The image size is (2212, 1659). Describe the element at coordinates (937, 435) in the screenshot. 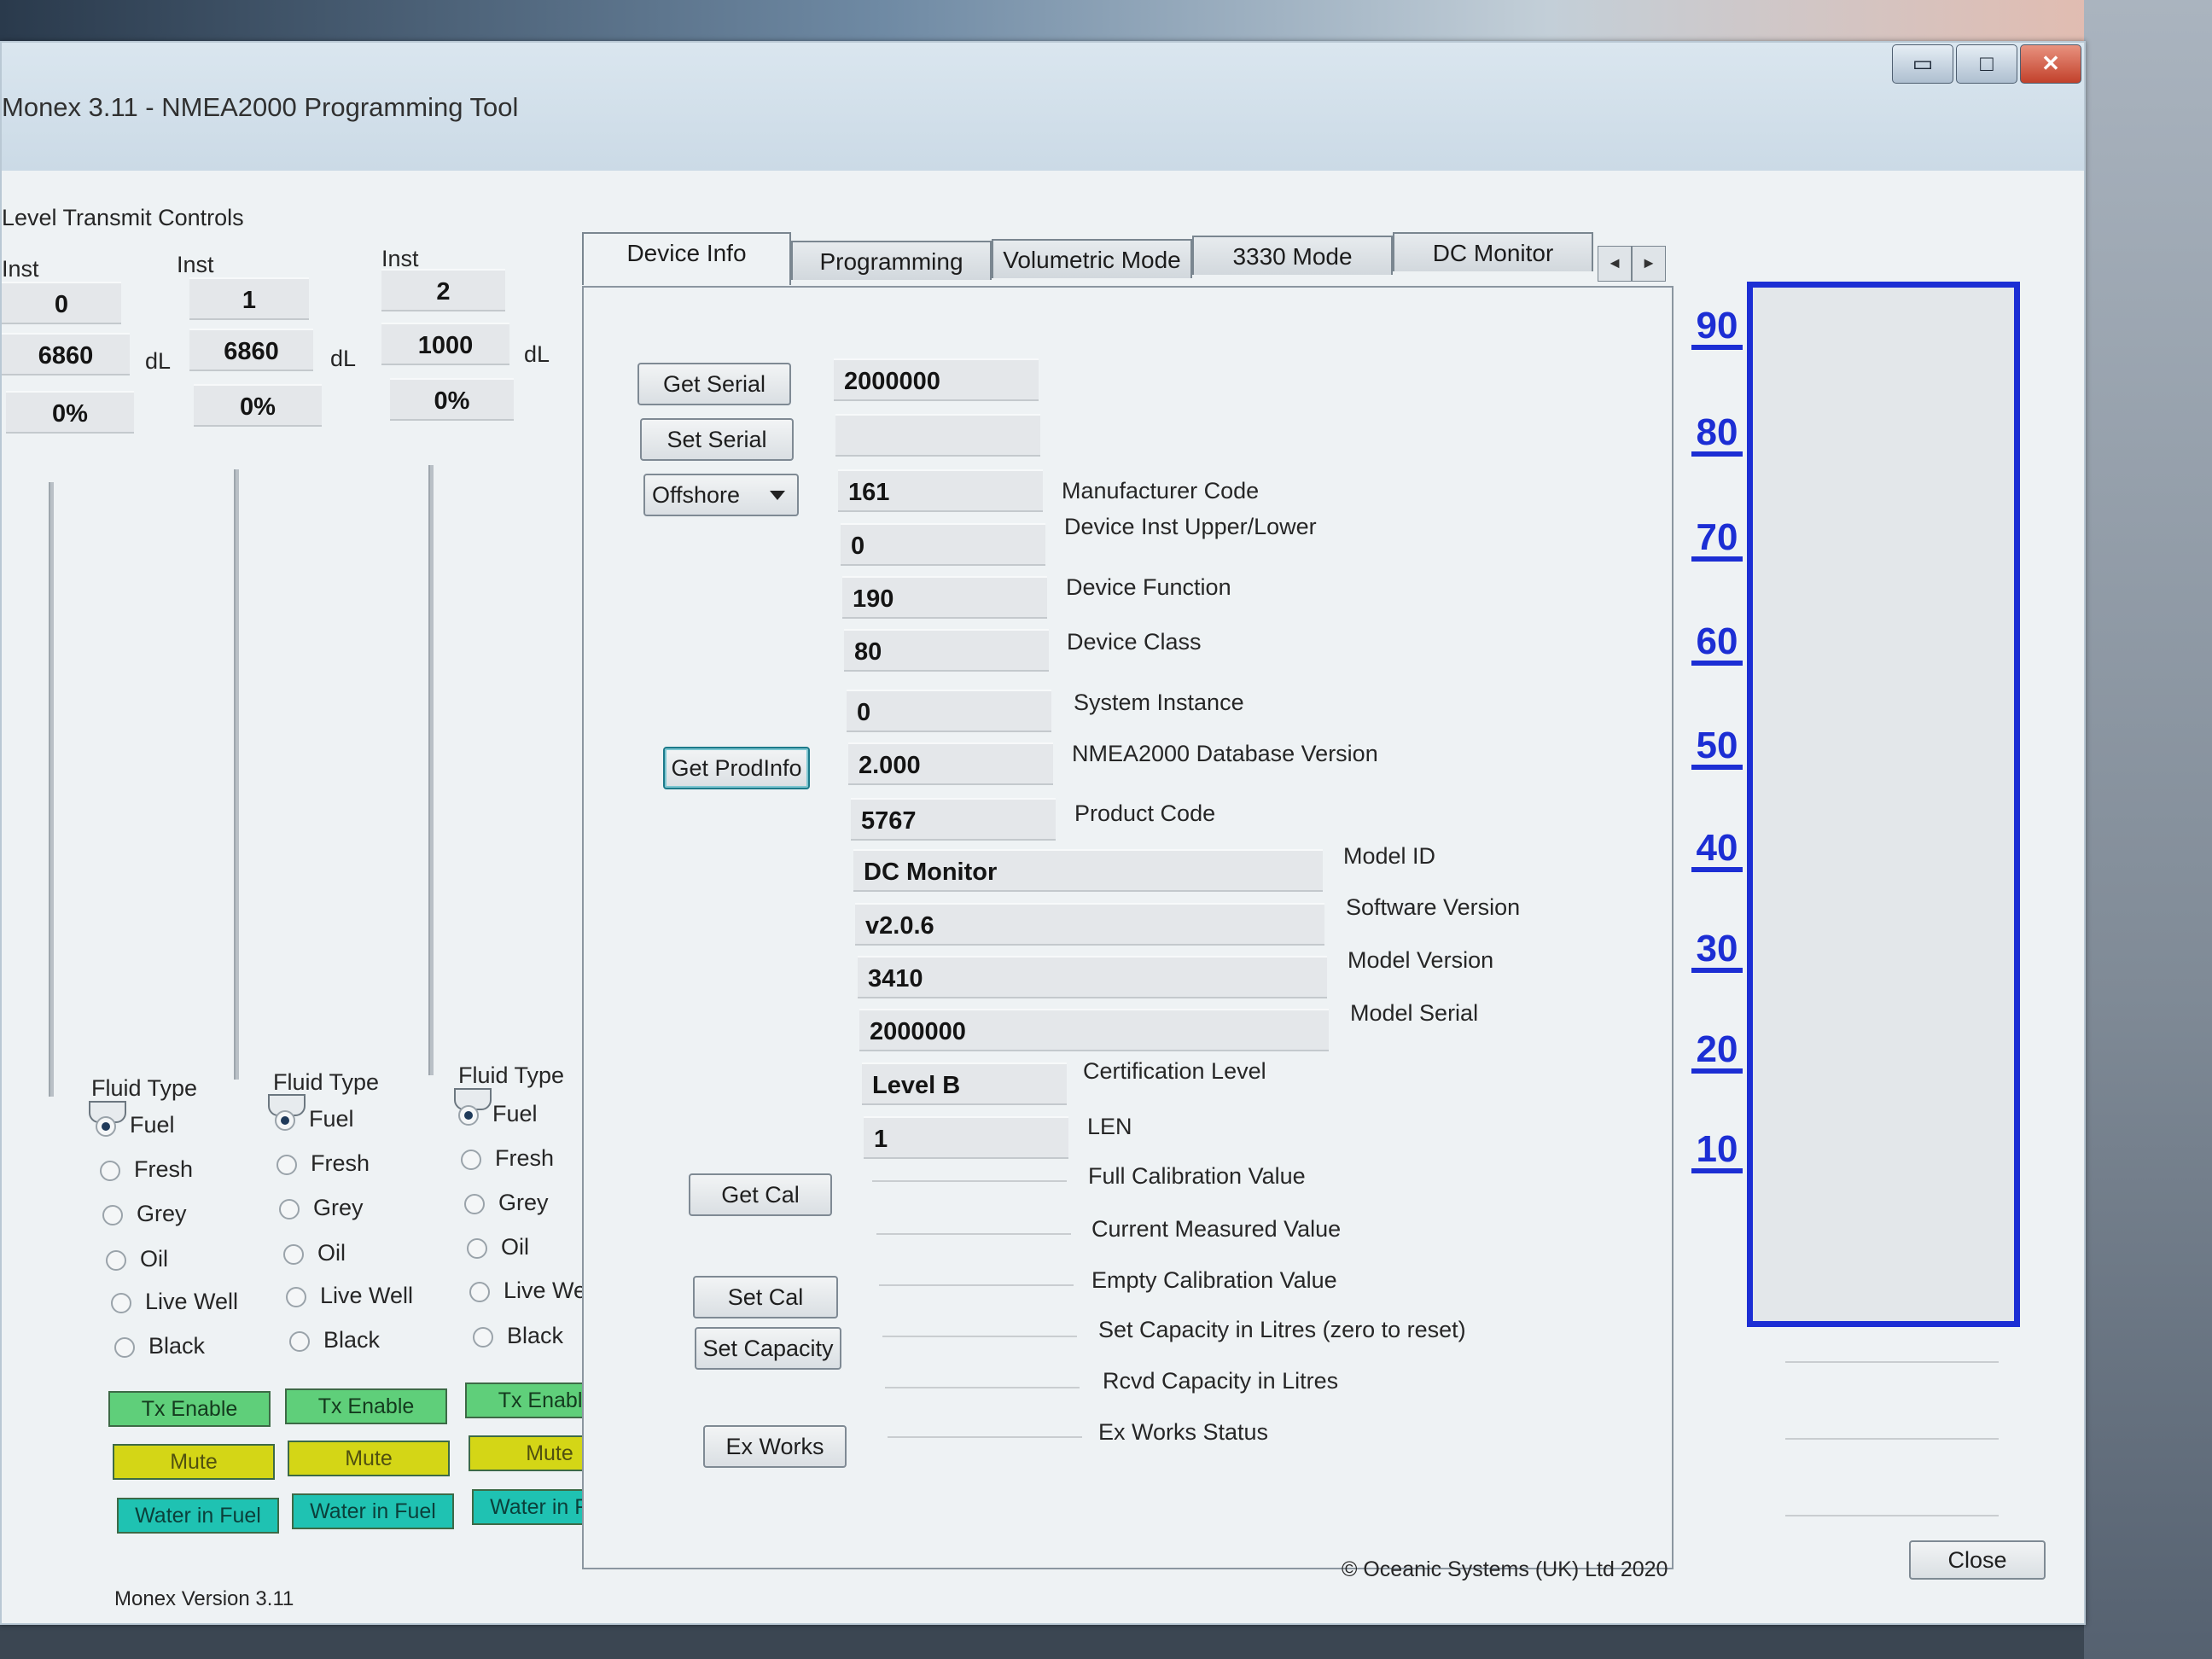

I see `serial-input-field` at that location.